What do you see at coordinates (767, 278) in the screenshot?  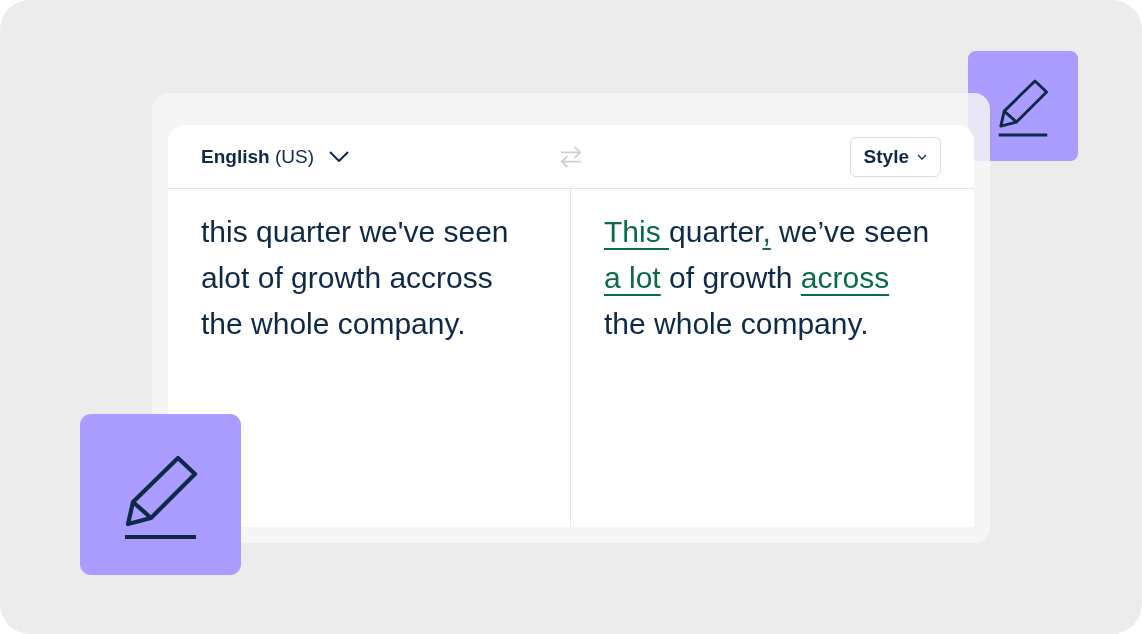 I see `corrected-text: This quarter, we’ve seen a lot of growth across the whole company.` at bounding box center [767, 278].